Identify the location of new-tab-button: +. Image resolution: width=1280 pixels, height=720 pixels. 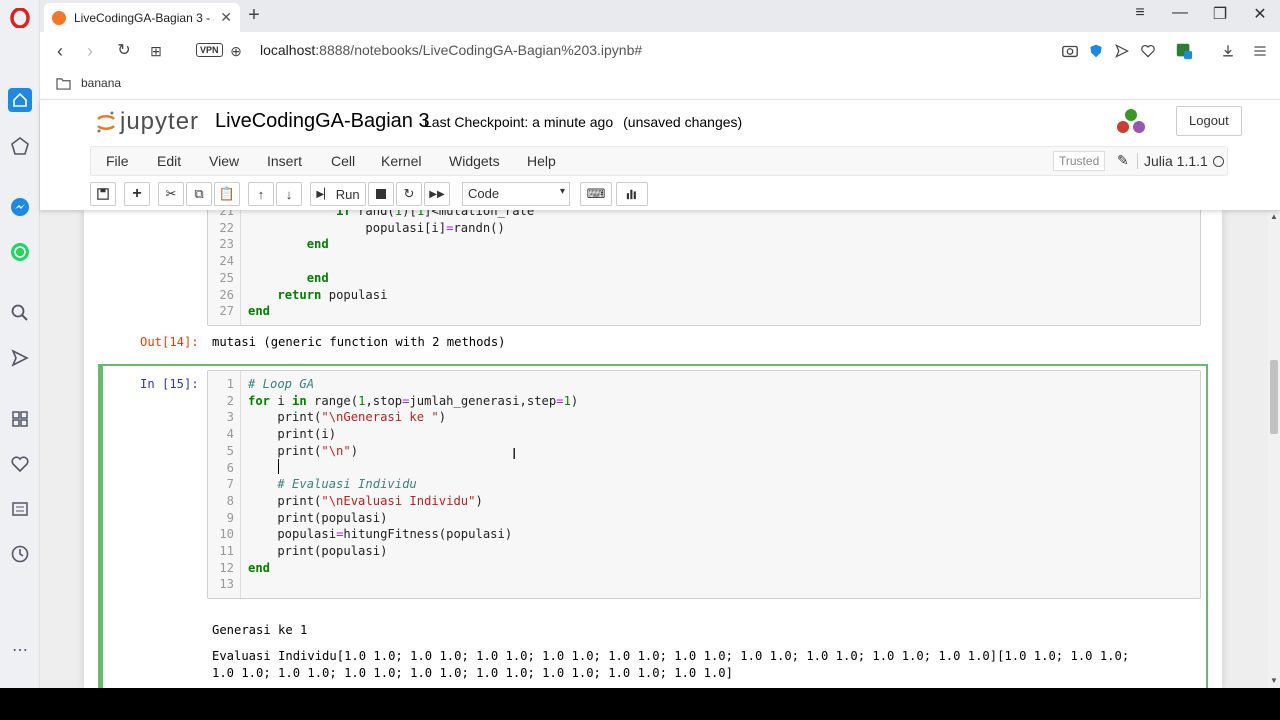
(254, 15).